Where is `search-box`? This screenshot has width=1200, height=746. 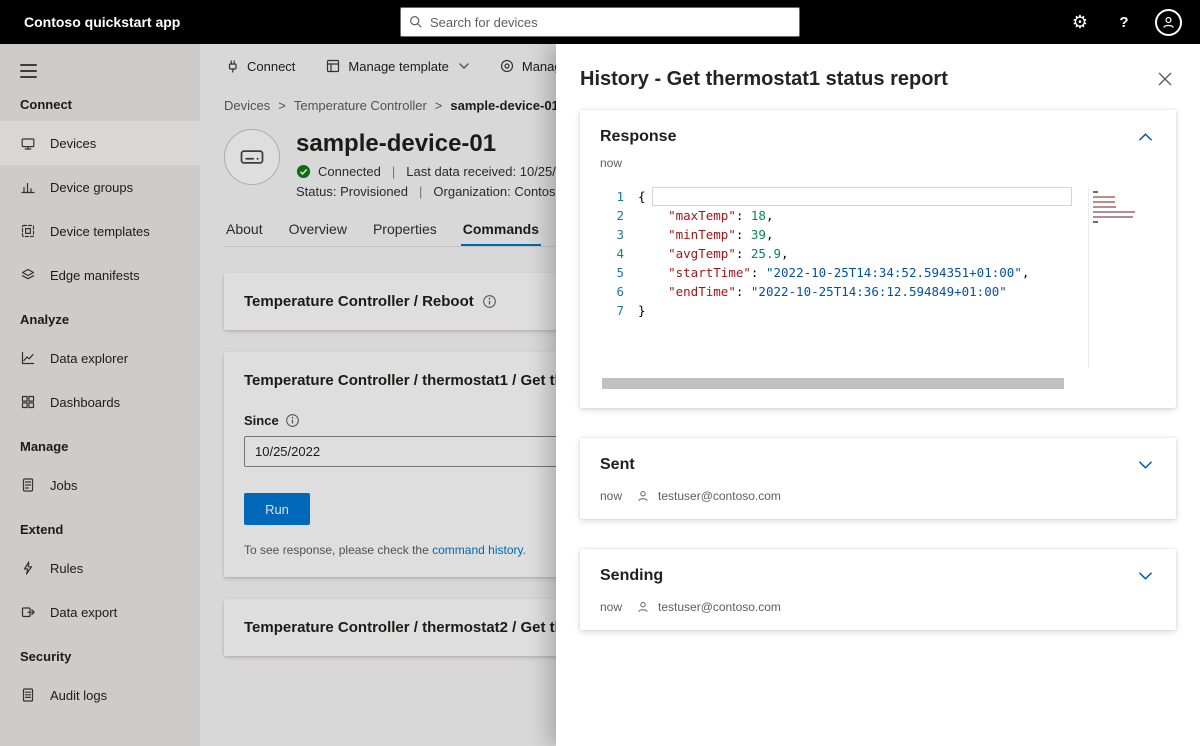
search-box is located at coordinates (600, 22).